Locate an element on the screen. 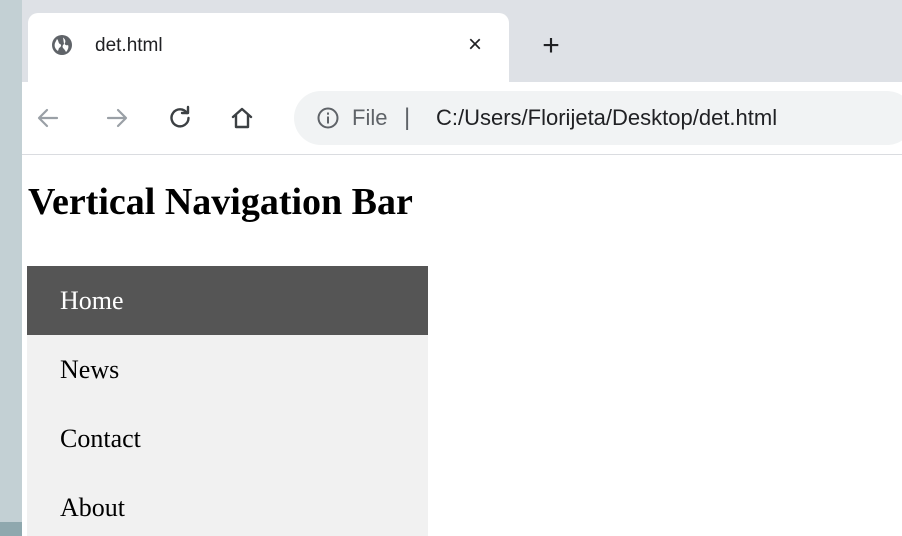  nav-item-news: News is located at coordinates (227, 369).